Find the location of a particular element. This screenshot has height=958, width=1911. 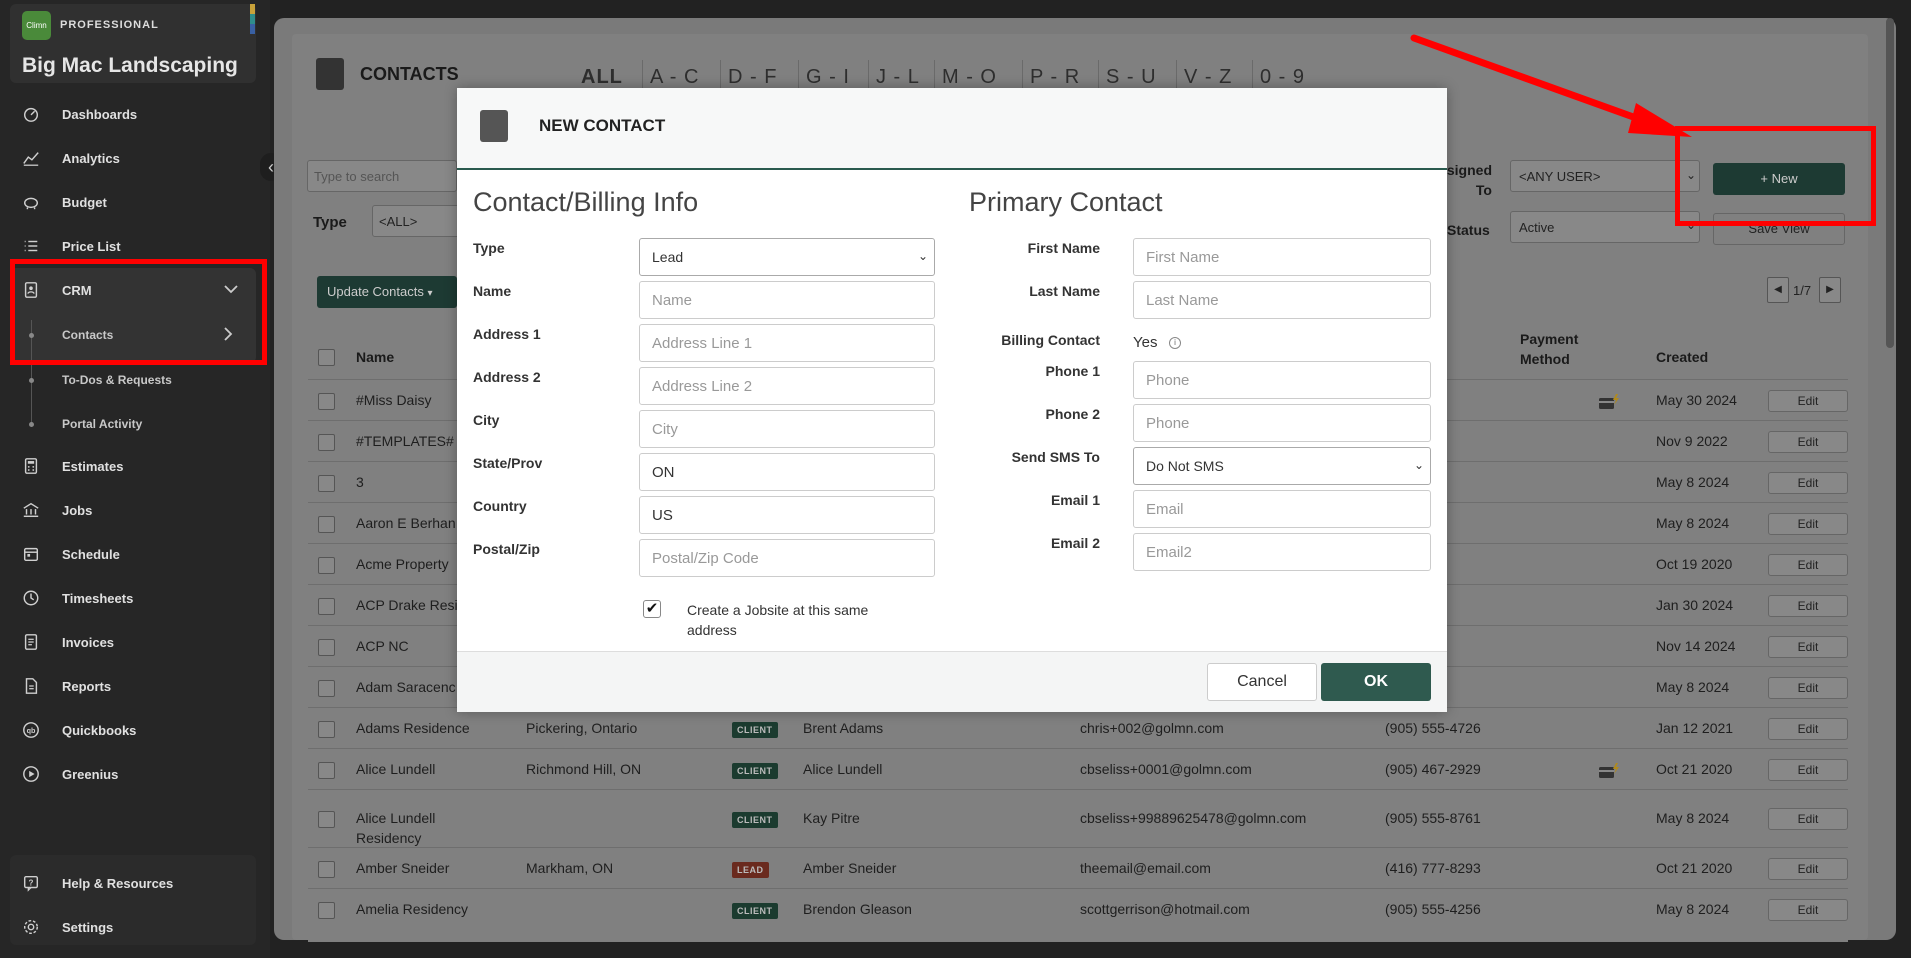

column-header-created: Created is located at coordinates (1682, 357).